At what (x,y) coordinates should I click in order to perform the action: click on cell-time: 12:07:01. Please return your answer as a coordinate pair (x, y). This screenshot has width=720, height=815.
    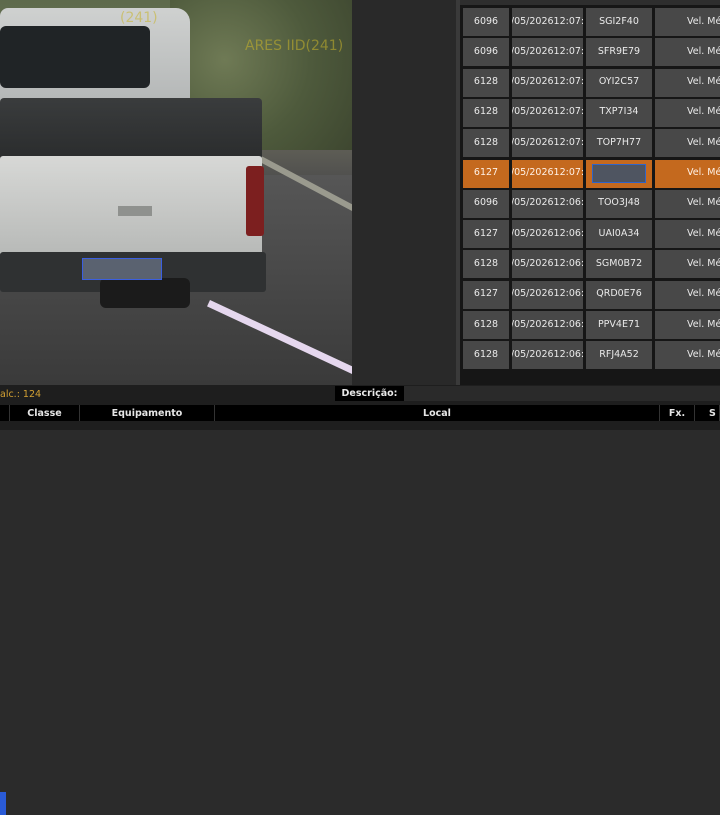
    Looking at the image, I should click on (568, 173).